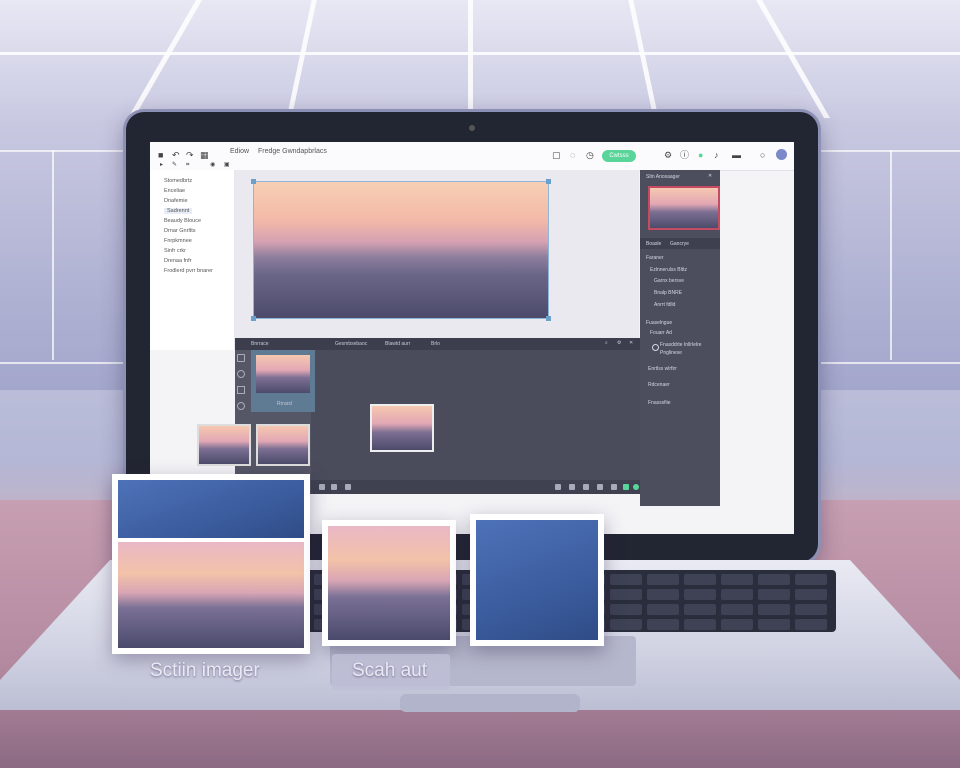 The width and height of the screenshot is (960, 768). I want to click on help-icon: ○, so click(764, 155).